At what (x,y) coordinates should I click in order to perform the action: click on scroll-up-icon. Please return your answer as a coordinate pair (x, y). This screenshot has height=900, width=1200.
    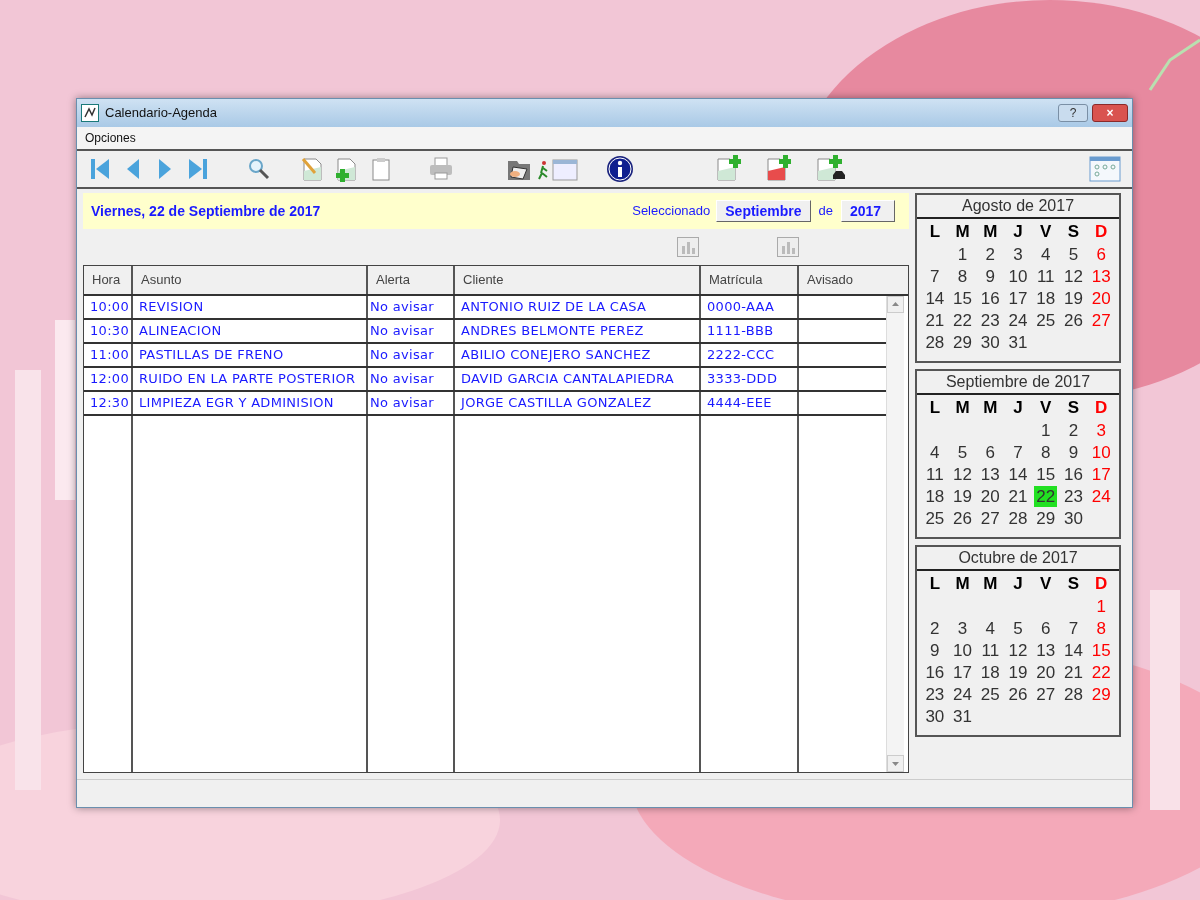
    Looking at the image, I should click on (895, 304).